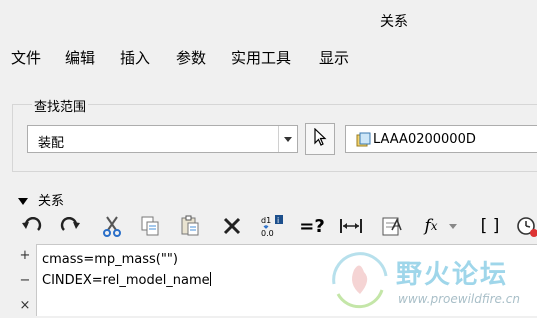  Describe the element at coordinates (51, 201) in the screenshot. I see `relations-label: 关系` at that location.